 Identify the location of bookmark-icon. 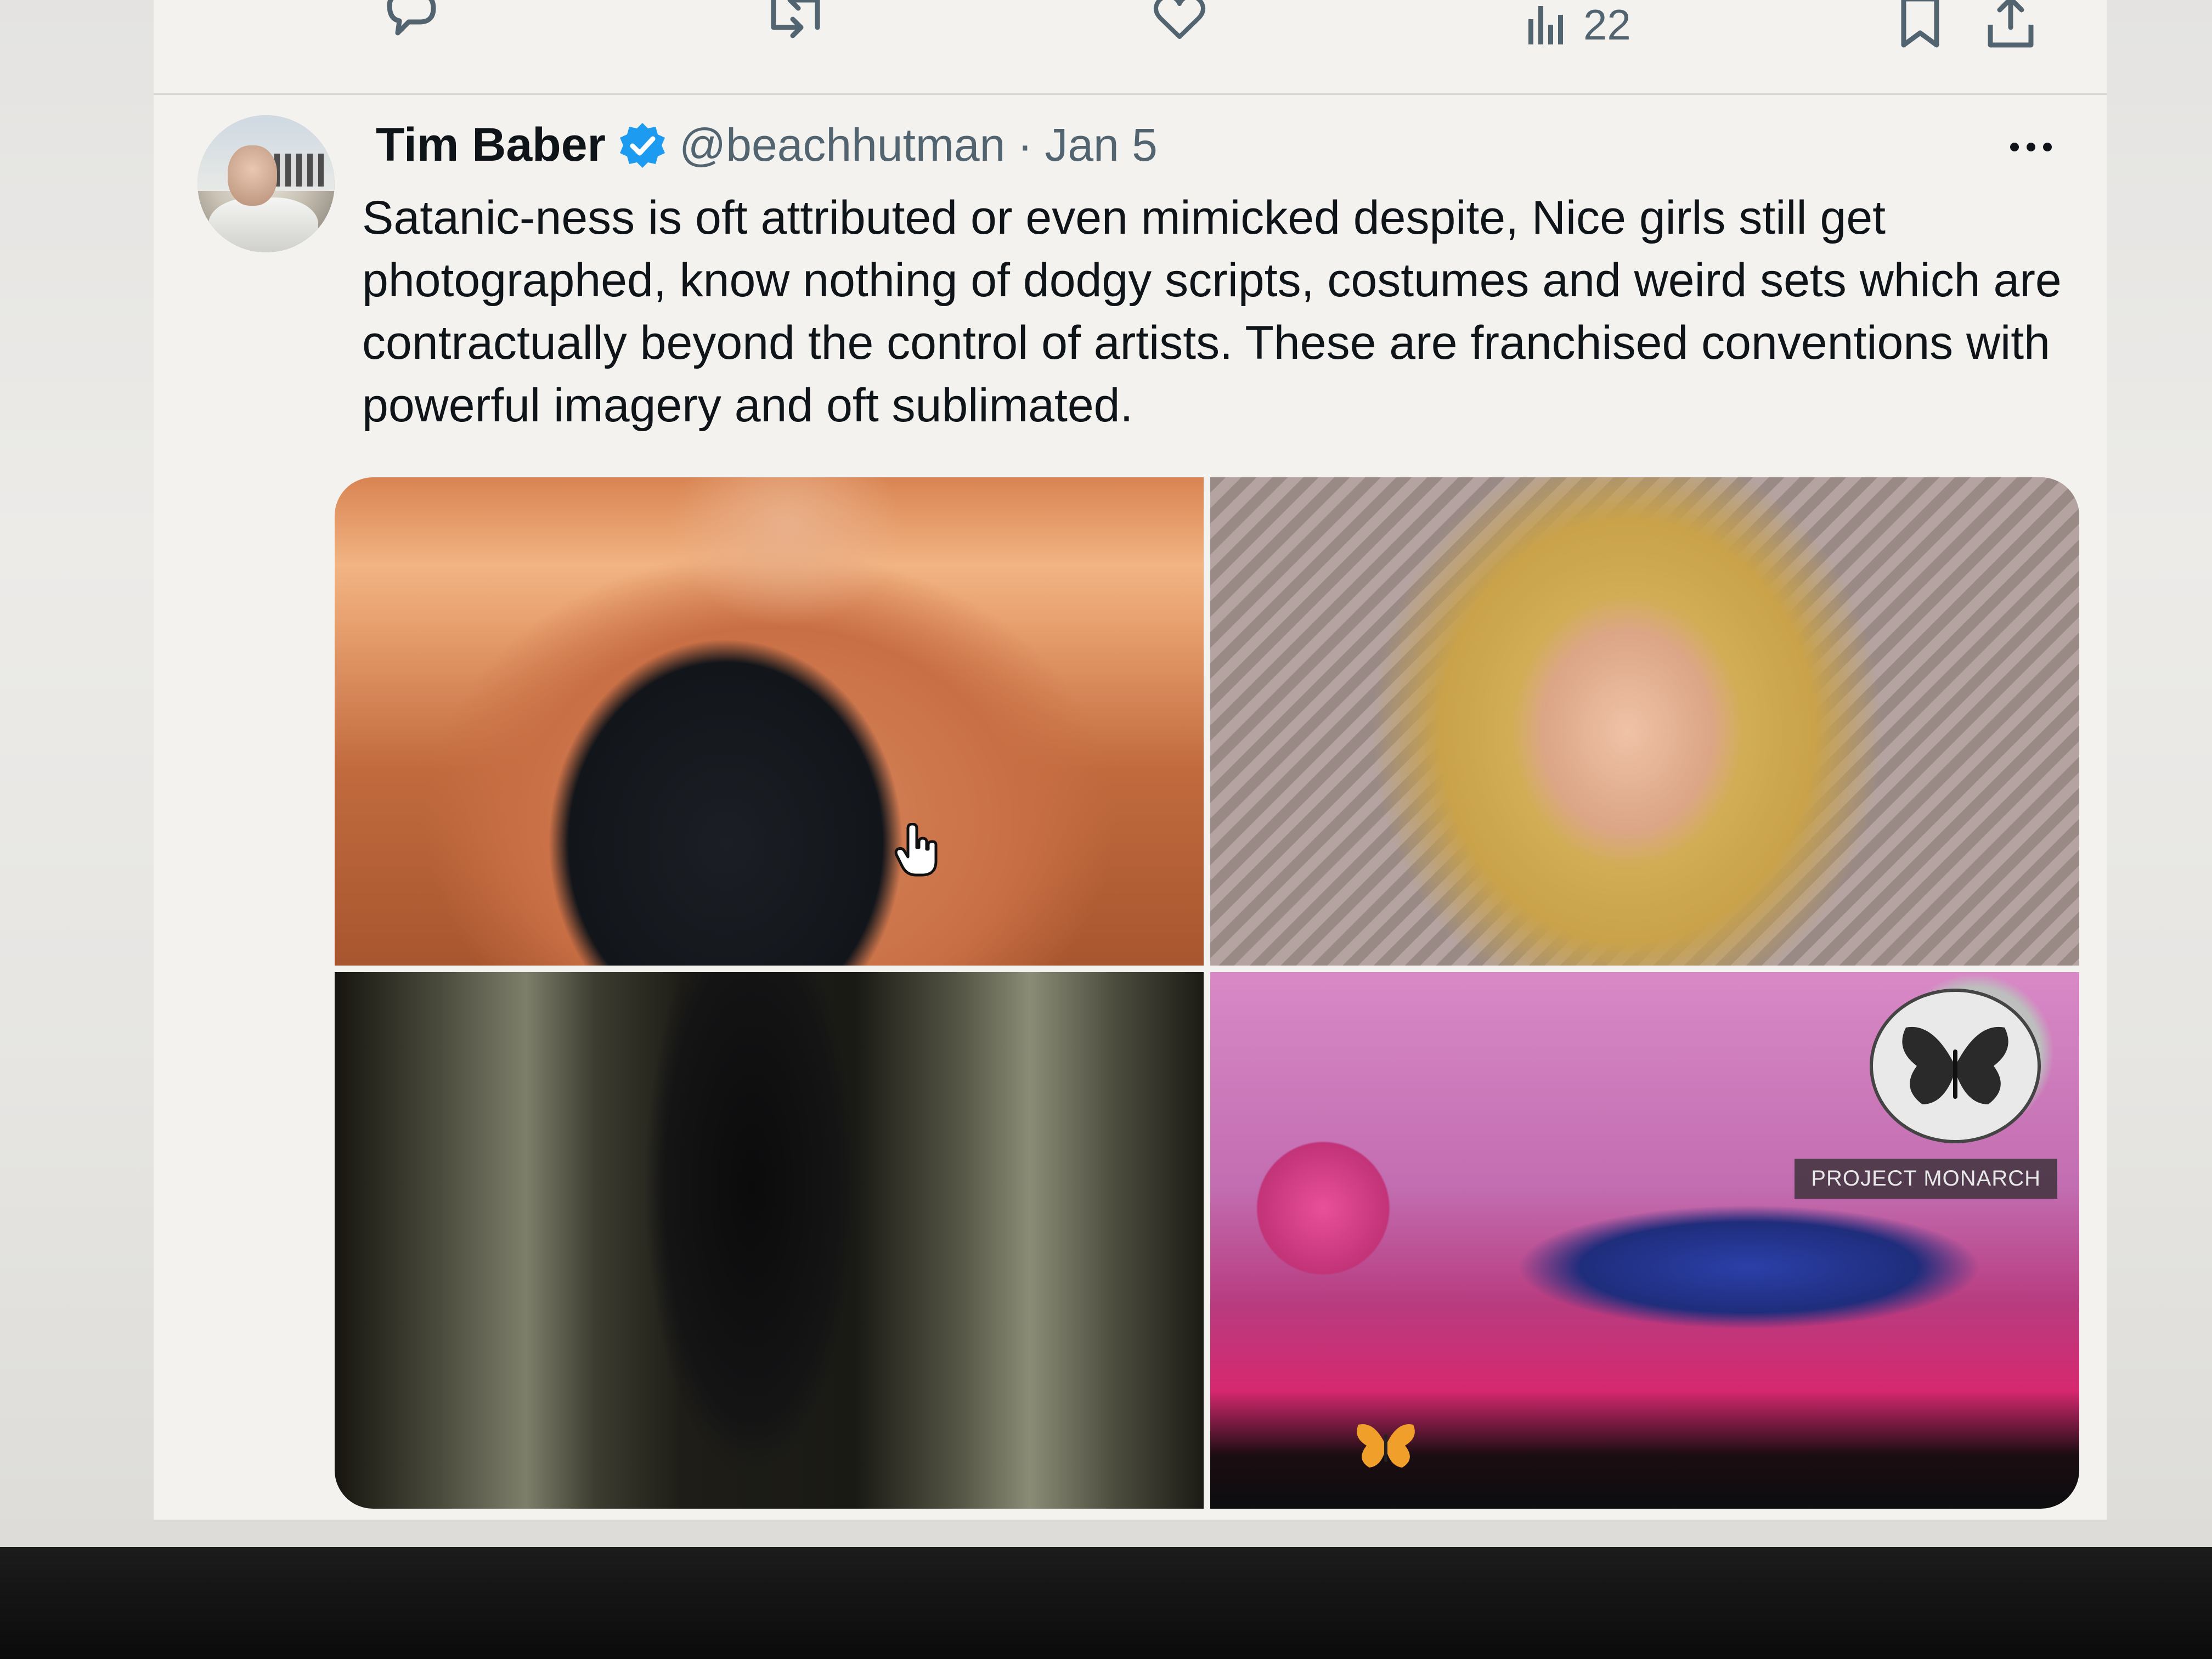
(1920, 24).